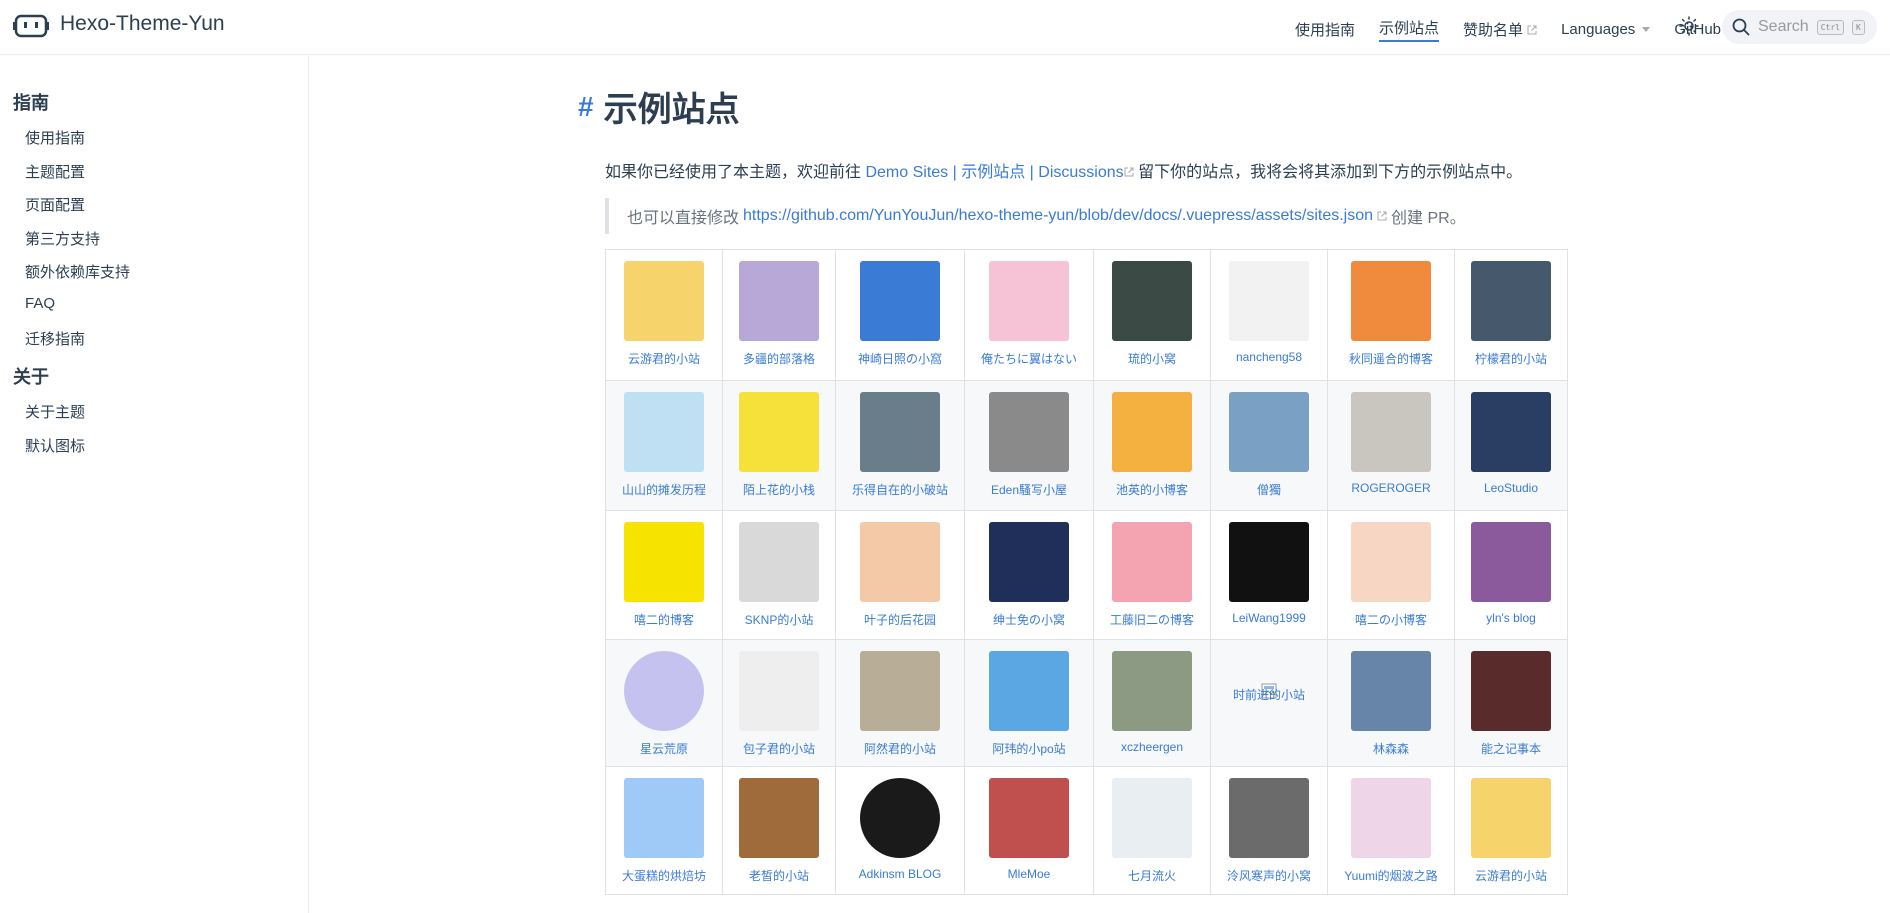  I want to click on site-link: 大蛋糕的烘焙坊, so click(664, 830).